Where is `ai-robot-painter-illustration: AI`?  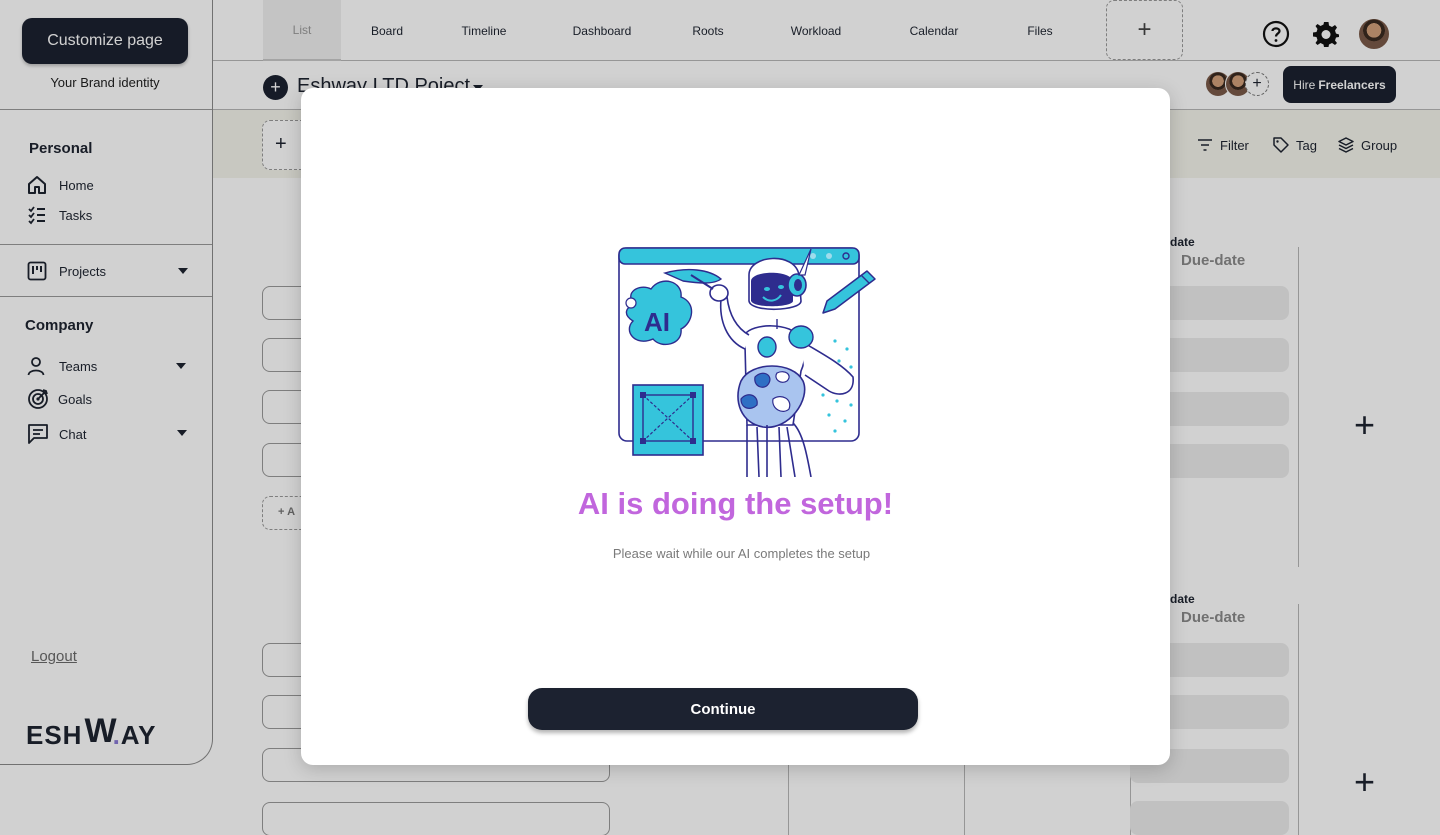 ai-robot-painter-illustration: AI is located at coordinates (747, 362).